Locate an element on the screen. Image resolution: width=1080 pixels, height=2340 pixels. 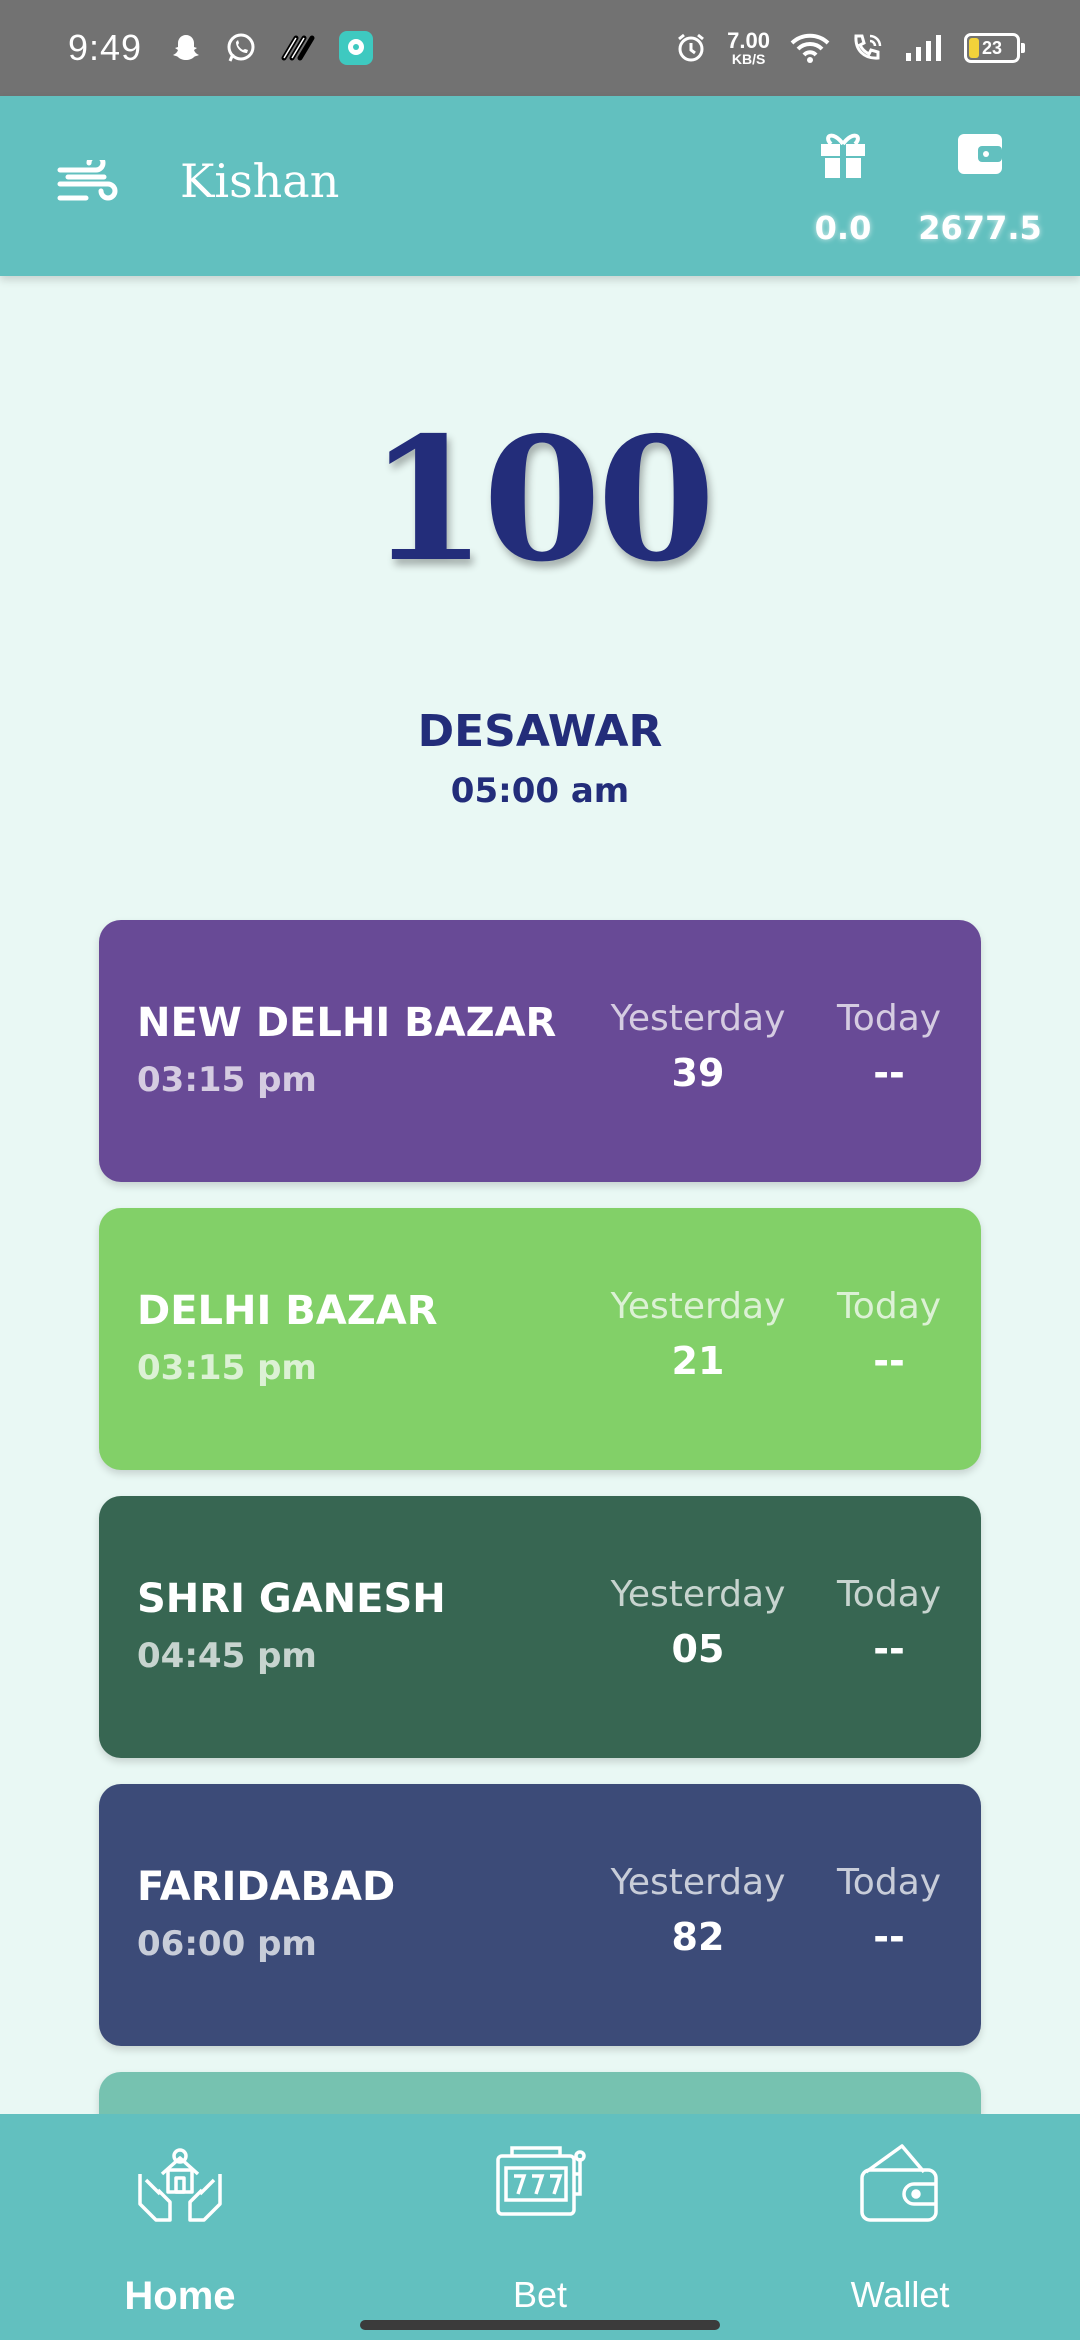
status-bar: 9:49 7.00 KB/S 23 is located at coordinates (540, 48).